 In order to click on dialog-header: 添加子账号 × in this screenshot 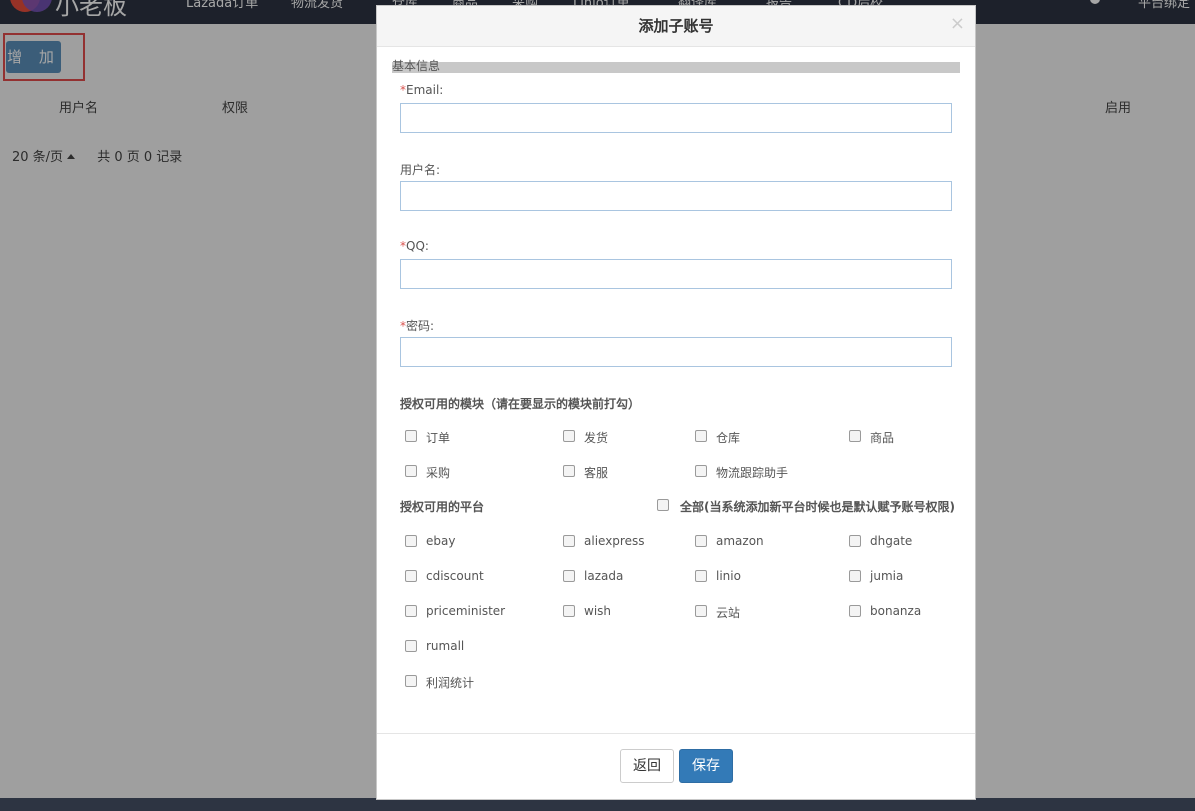, I will do `click(676, 26)`.